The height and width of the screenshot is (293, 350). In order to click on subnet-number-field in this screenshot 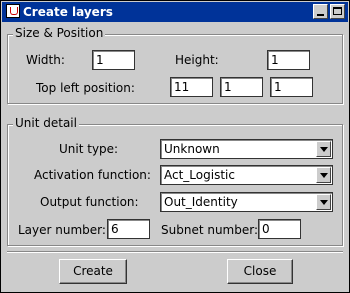, I will do `click(279, 229)`.